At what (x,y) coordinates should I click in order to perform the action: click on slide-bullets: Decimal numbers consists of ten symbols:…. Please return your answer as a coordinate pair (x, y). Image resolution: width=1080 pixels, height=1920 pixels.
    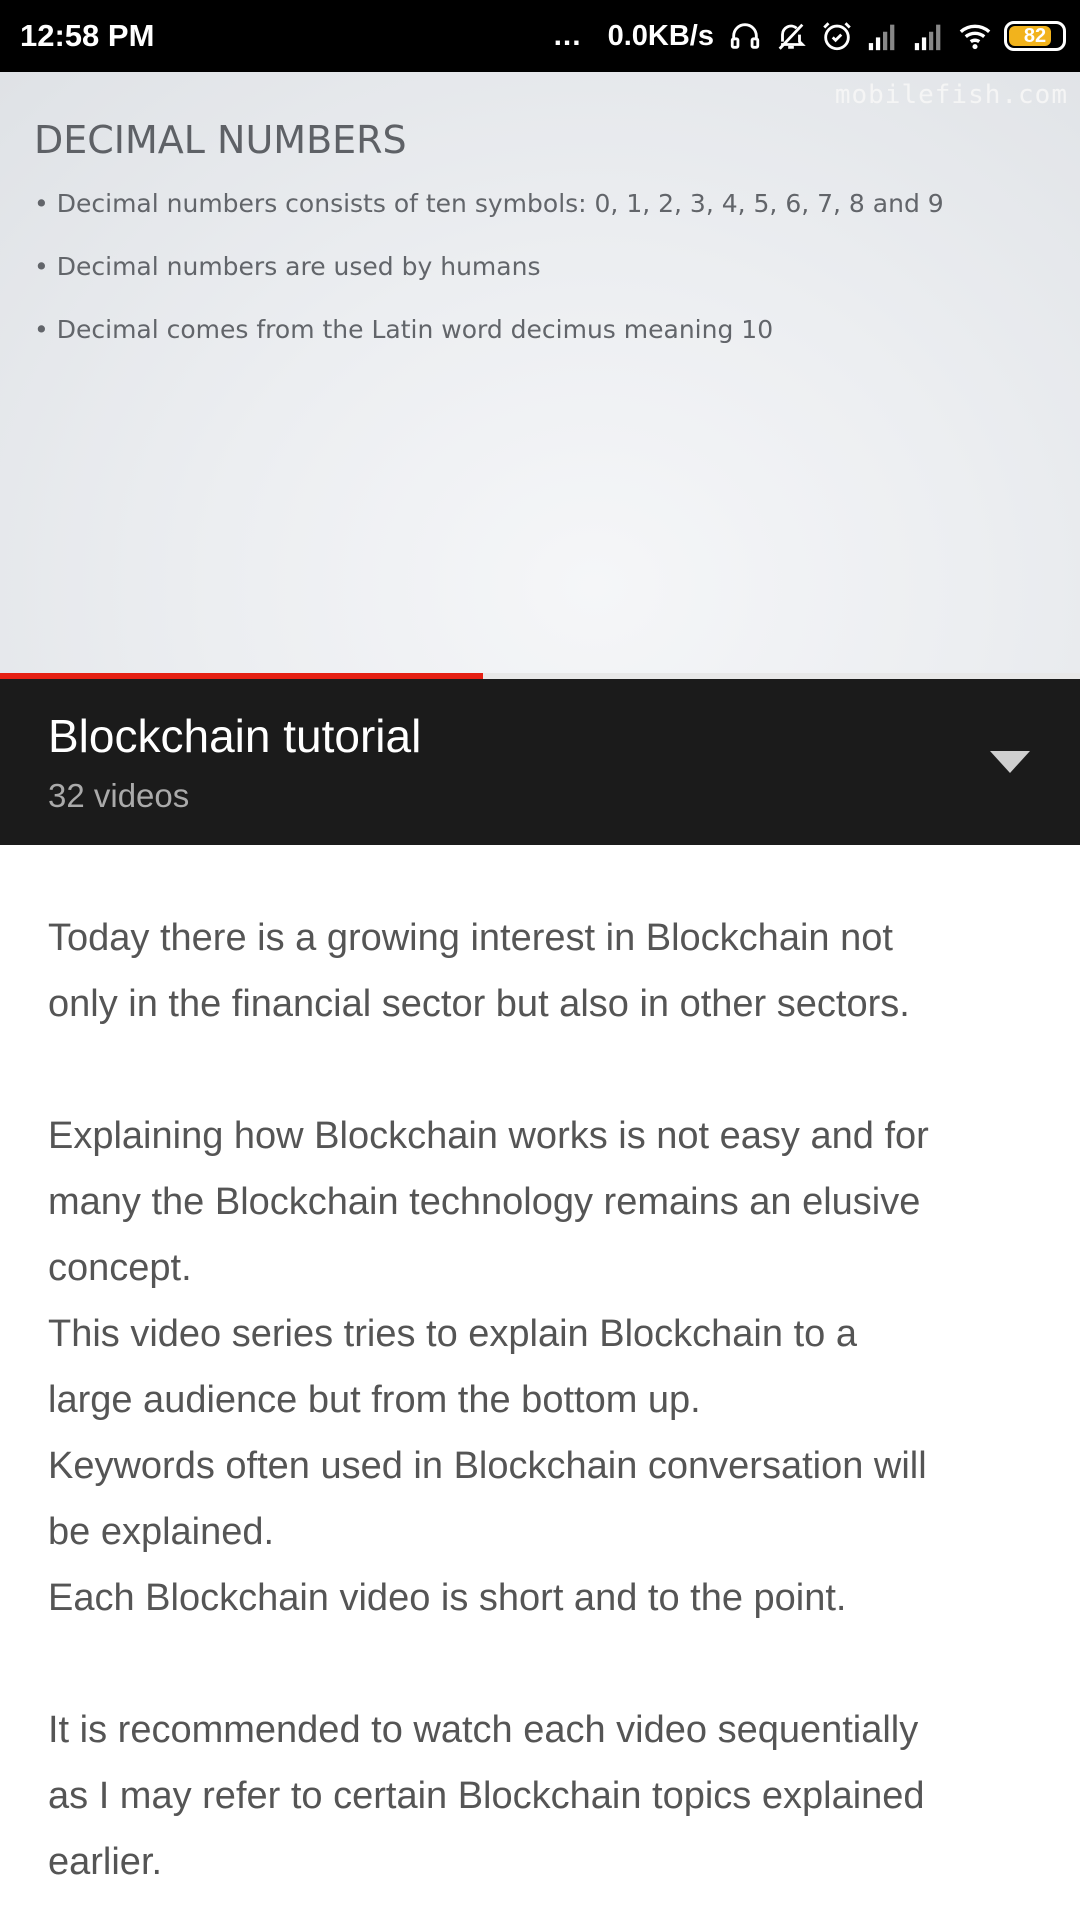
    Looking at the image, I should click on (489, 278).